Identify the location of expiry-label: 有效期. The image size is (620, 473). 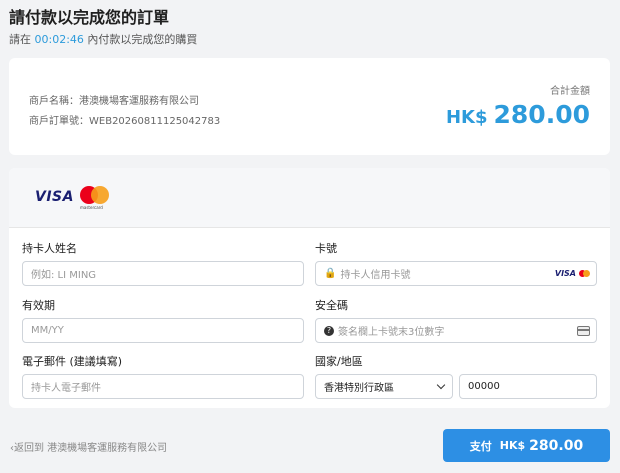
(38, 305).